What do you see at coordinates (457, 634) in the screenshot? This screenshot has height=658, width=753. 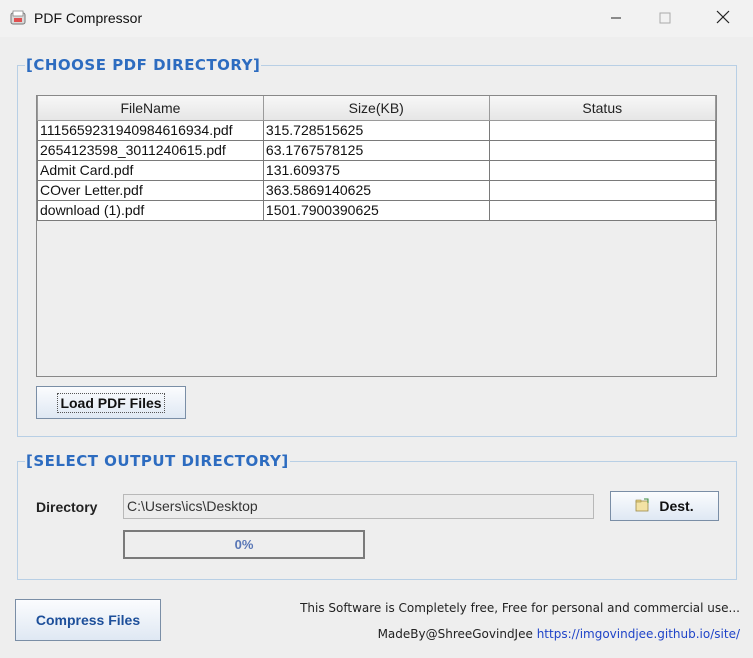 I see `credit-author: MadeBy@ShreeGovindJee` at bounding box center [457, 634].